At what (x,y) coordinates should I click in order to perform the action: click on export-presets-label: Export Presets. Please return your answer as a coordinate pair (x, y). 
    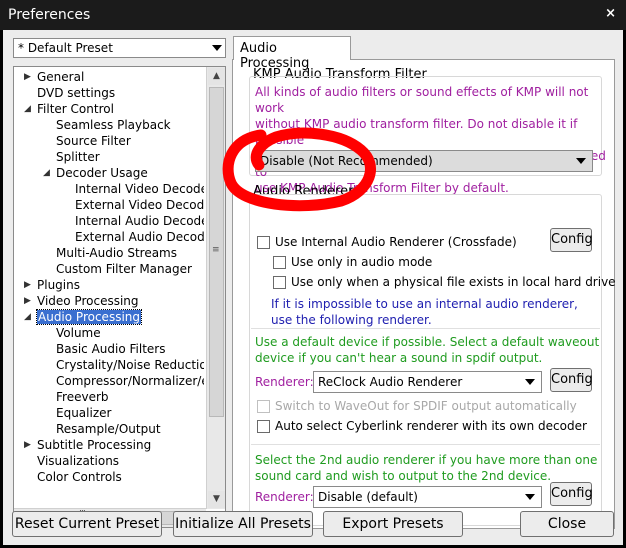
    Looking at the image, I should click on (393, 524).